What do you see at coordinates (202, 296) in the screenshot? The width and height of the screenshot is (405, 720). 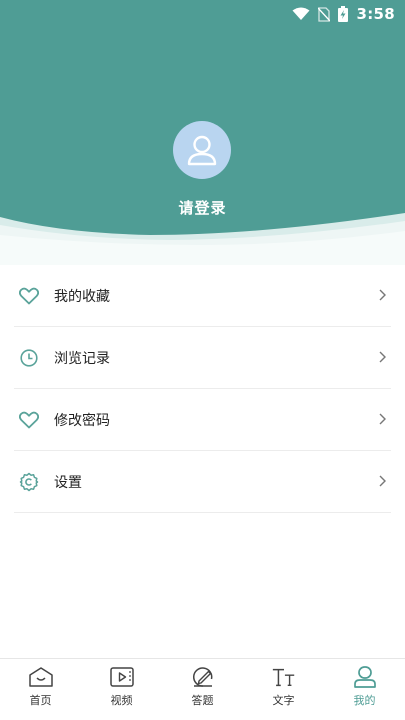 I see `menu-item-favorites: 我的收藏` at bounding box center [202, 296].